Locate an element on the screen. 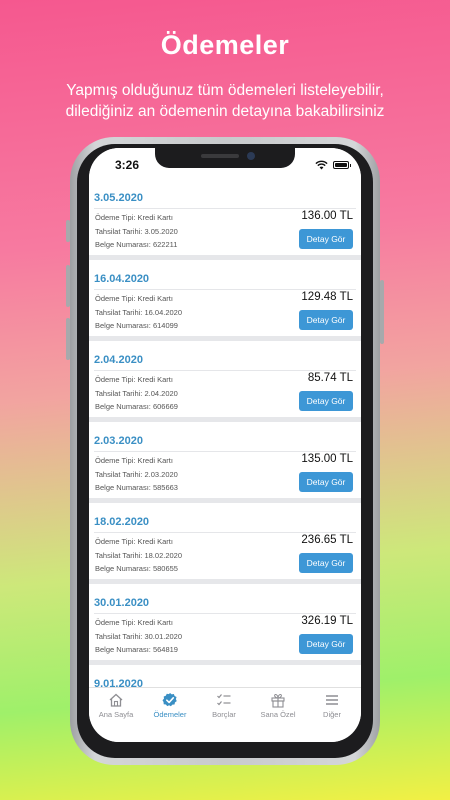 The width and height of the screenshot is (450, 800). payment-amount: 326.19 TL is located at coordinates (327, 621).